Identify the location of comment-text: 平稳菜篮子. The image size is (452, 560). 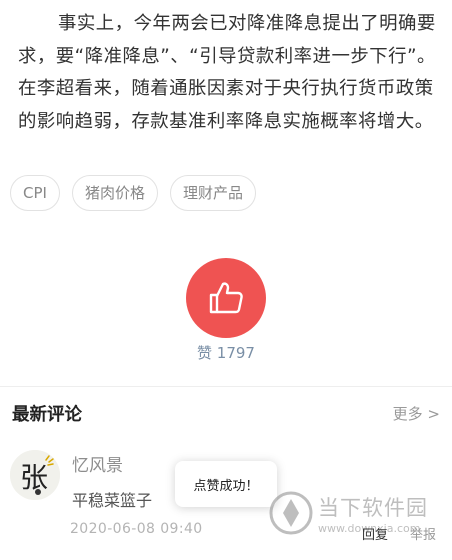
(112, 500).